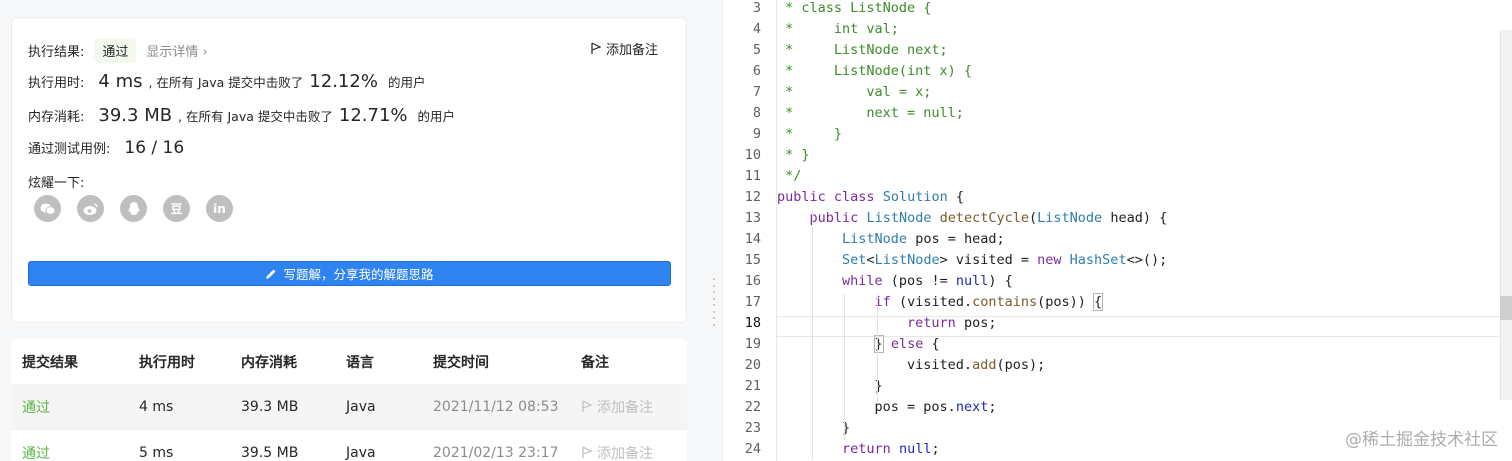 The image size is (1512, 461). I want to click on code-line: * val = x;, so click(854, 92).